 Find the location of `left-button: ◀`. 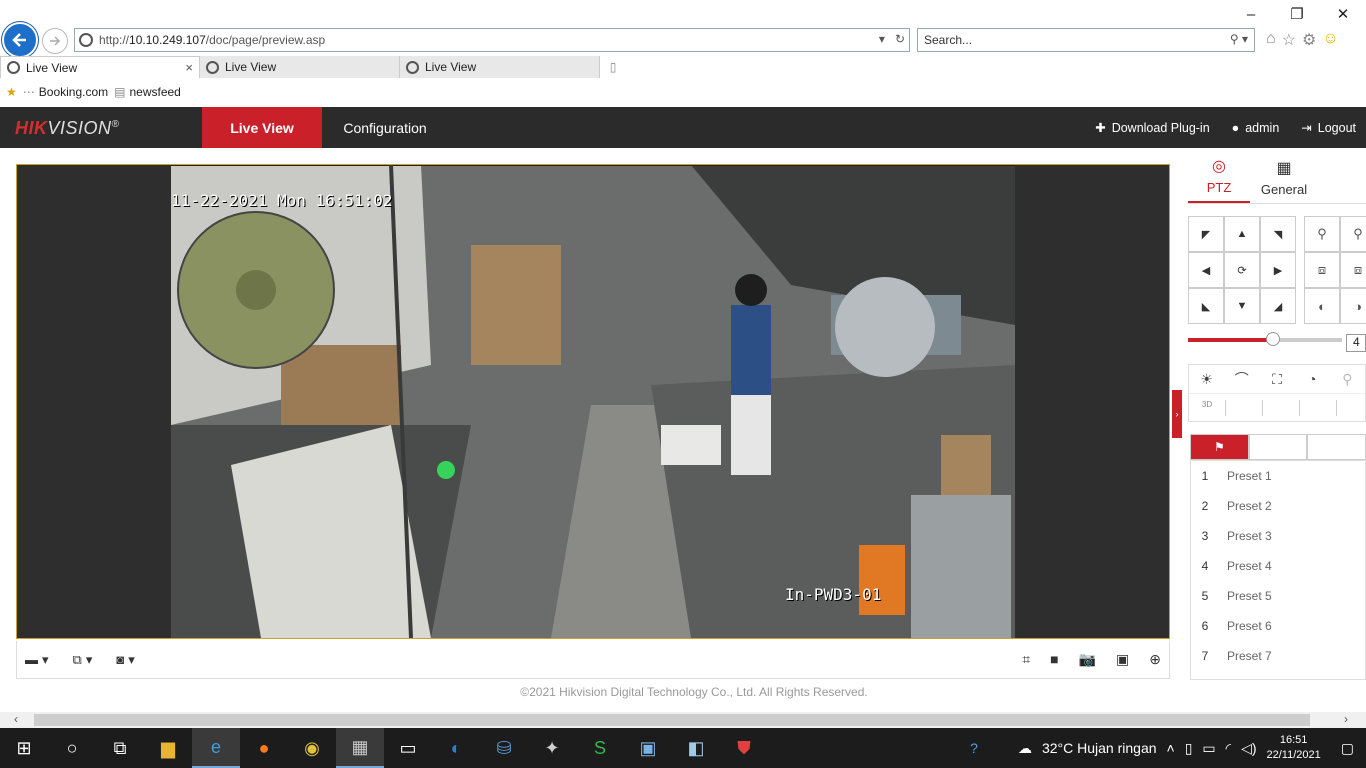

left-button: ◀ is located at coordinates (1206, 270).